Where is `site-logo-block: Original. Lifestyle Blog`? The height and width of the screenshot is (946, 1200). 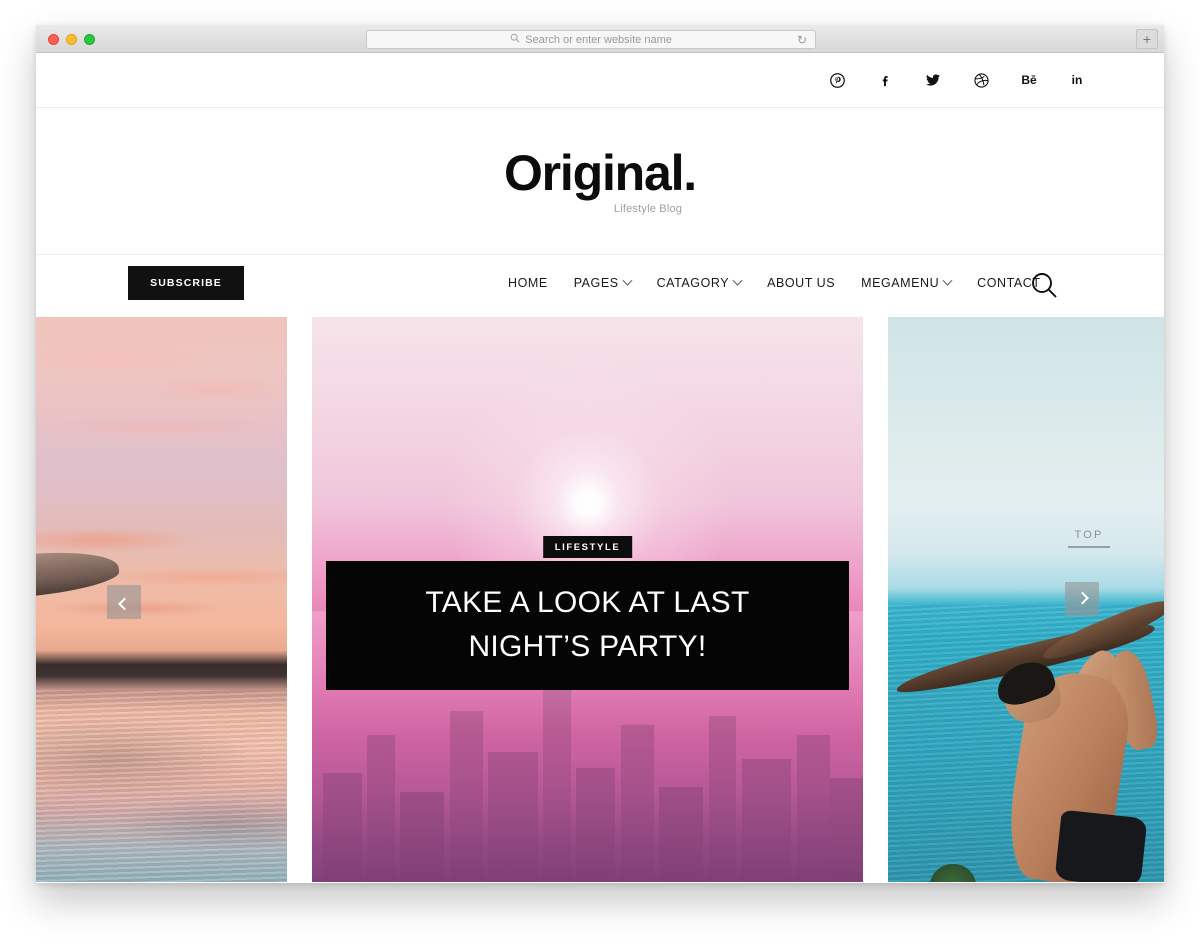
site-logo-block: Original. Lifestyle Blog is located at coordinates (600, 181).